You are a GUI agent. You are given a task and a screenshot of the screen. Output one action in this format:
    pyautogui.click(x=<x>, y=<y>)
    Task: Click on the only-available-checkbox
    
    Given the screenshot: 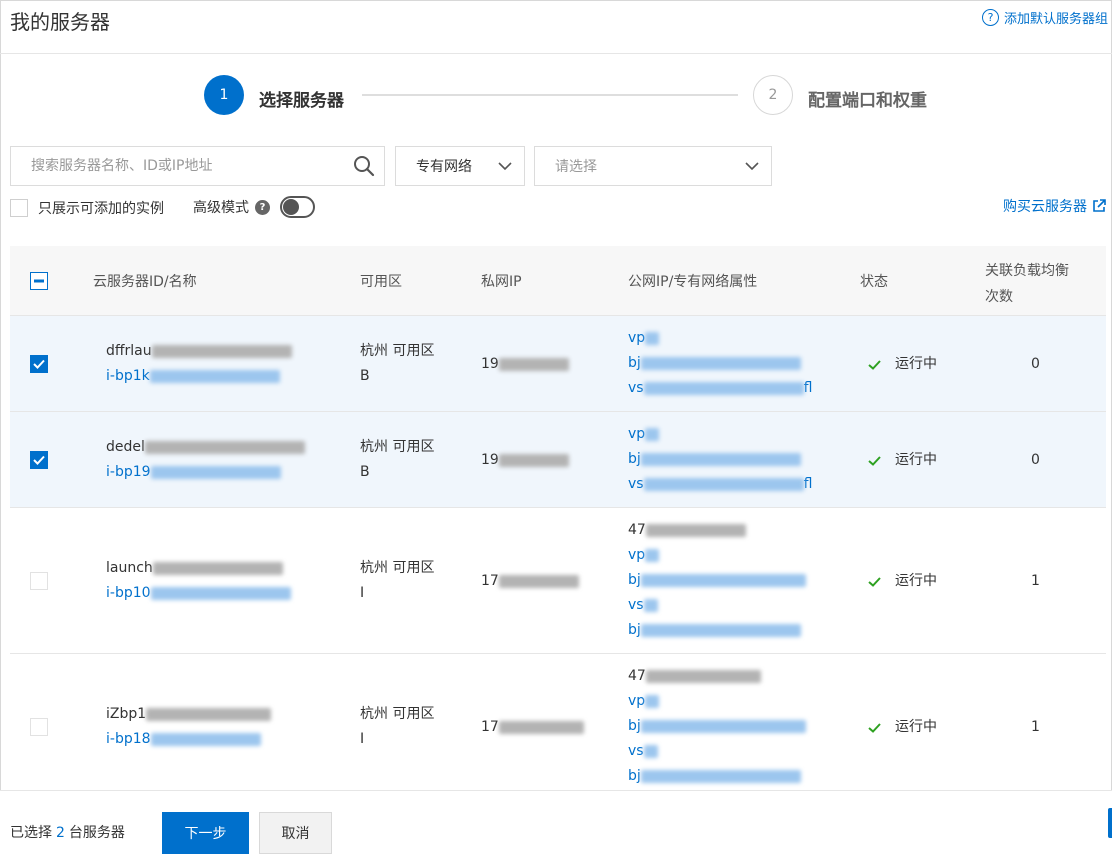 What is the action you would take?
    pyautogui.click(x=19, y=208)
    